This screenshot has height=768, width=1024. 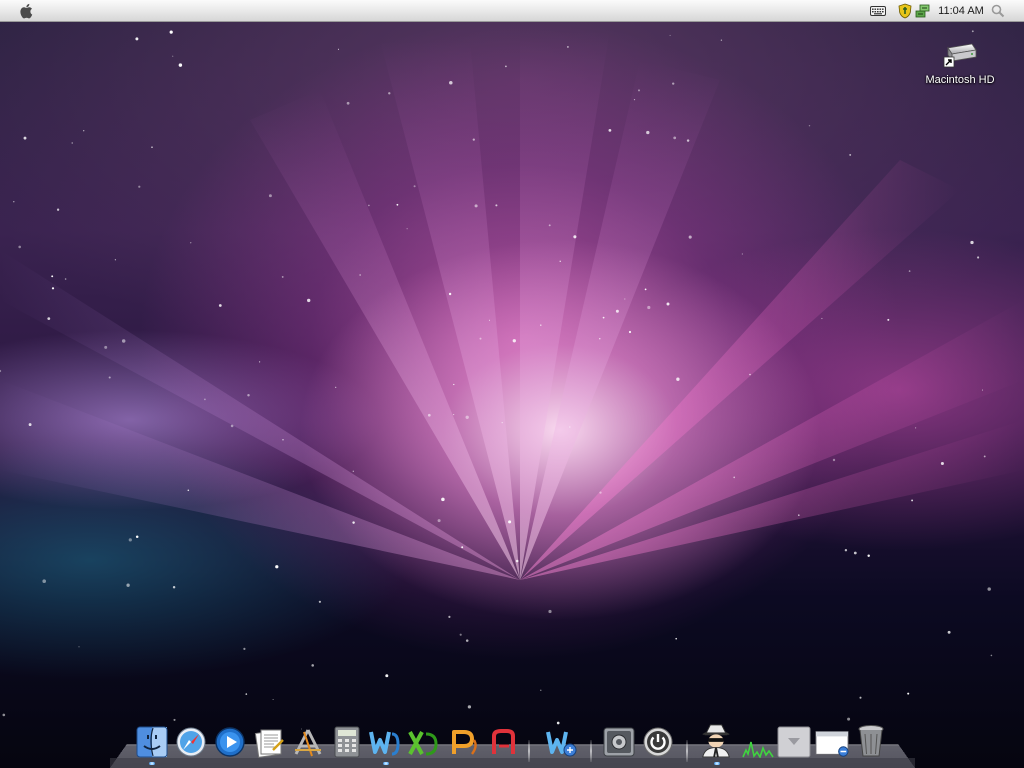 I want to click on dock-item-excel, so click(x=423, y=740).